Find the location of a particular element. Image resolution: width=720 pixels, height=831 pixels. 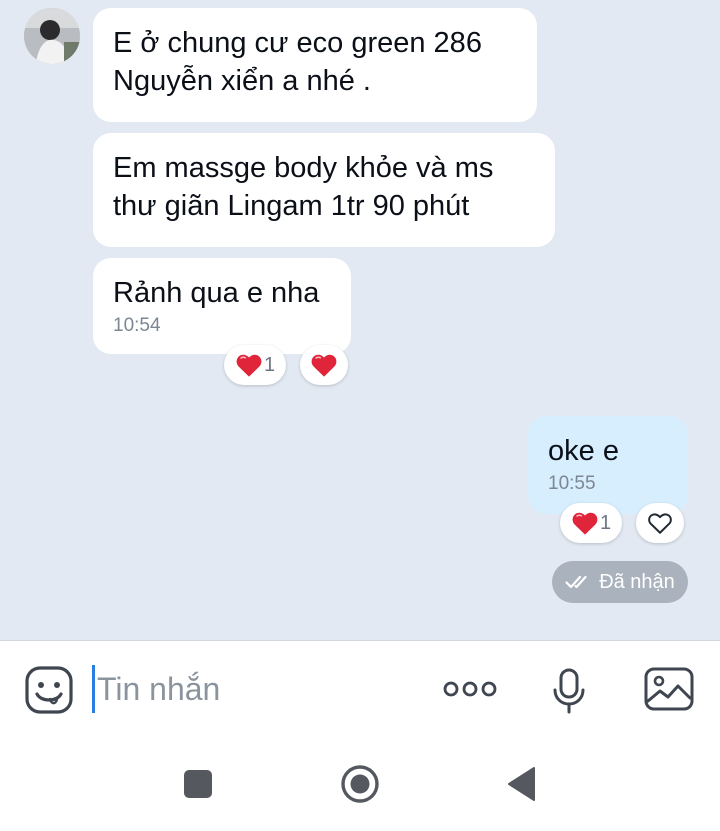

emoji-button is located at coordinates (49, 692).